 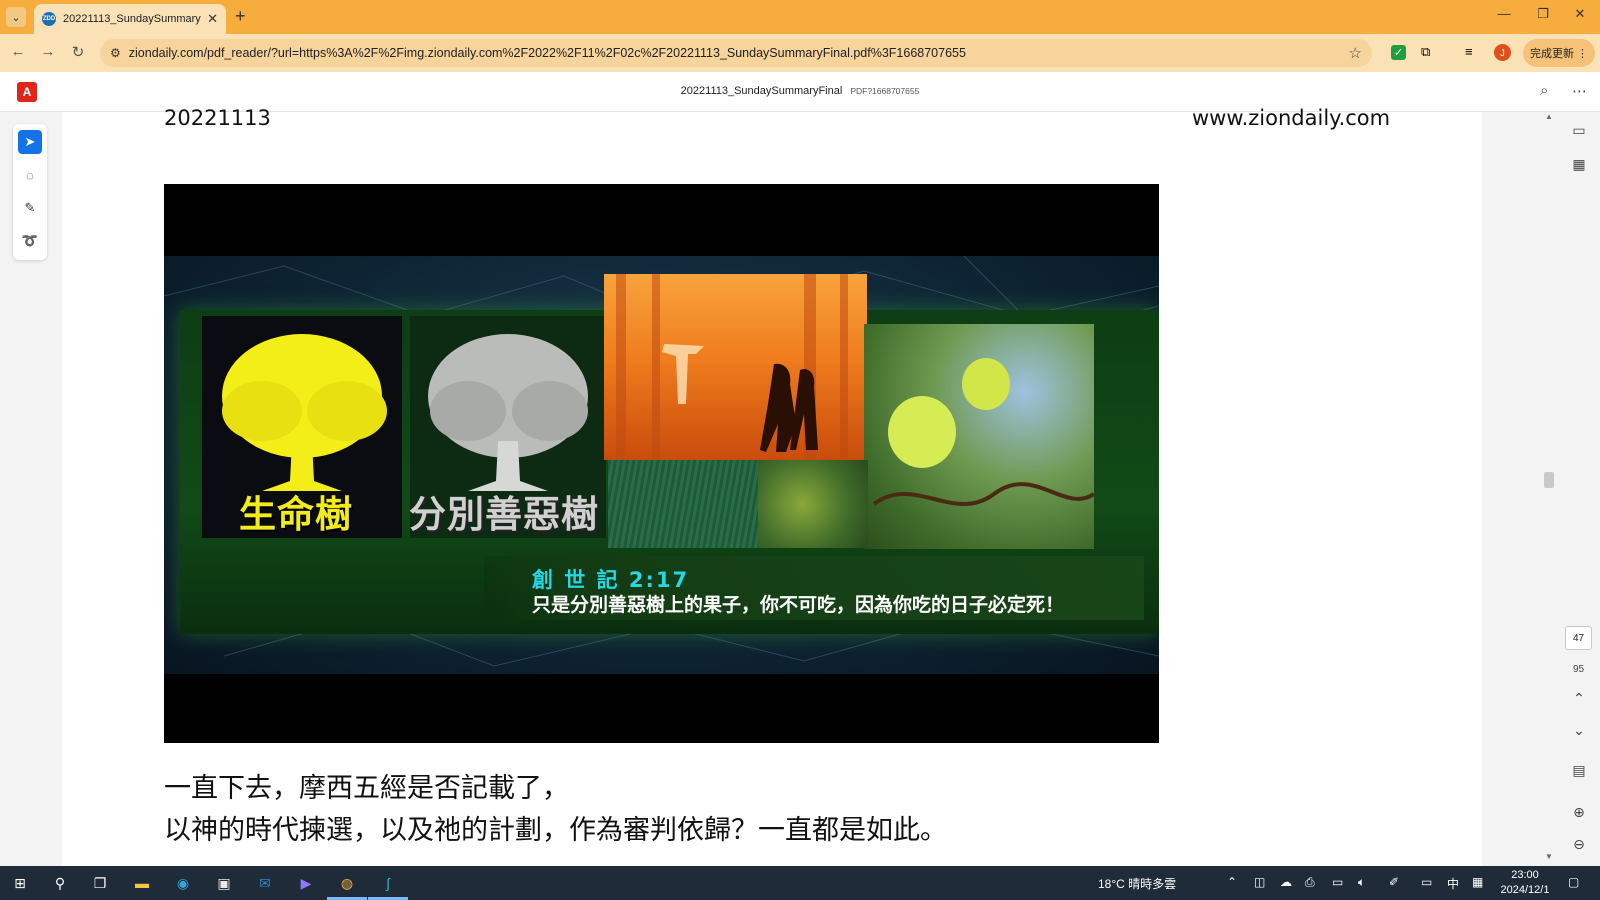 What do you see at coordinates (1525, 875) in the screenshot?
I see `clock-time: 23:00` at bounding box center [1525, 875].